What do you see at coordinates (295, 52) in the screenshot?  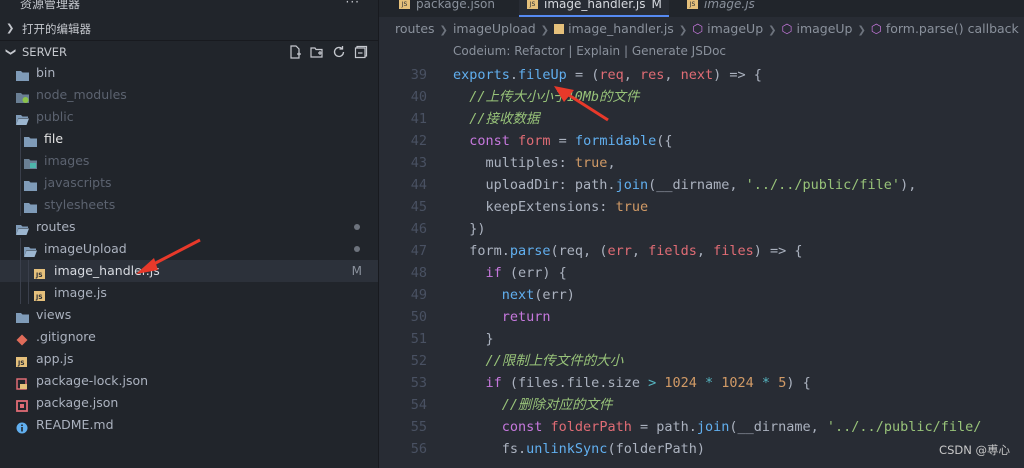 I see `new-file-icon` at bounding box center [295, 52].